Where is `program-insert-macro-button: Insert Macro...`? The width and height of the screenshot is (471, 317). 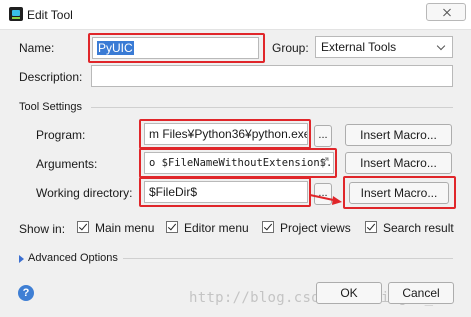 program-insert-macro-button: Insert Macro... is located at coordinates (398, 135).